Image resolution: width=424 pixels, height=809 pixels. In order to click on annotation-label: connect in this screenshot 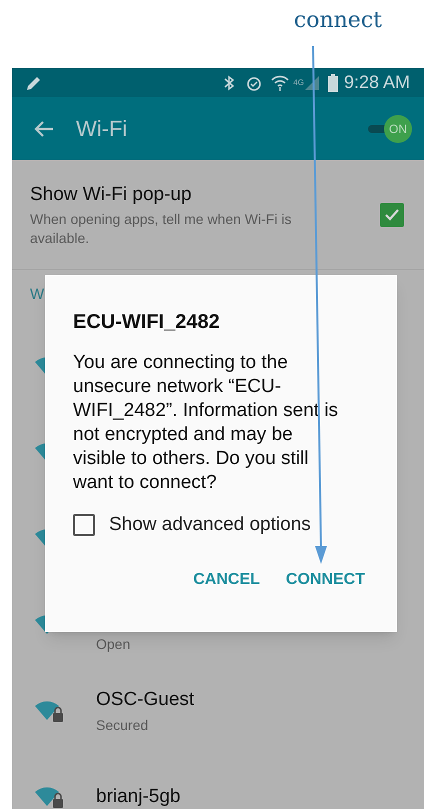, I will do `click(338, 21)`.